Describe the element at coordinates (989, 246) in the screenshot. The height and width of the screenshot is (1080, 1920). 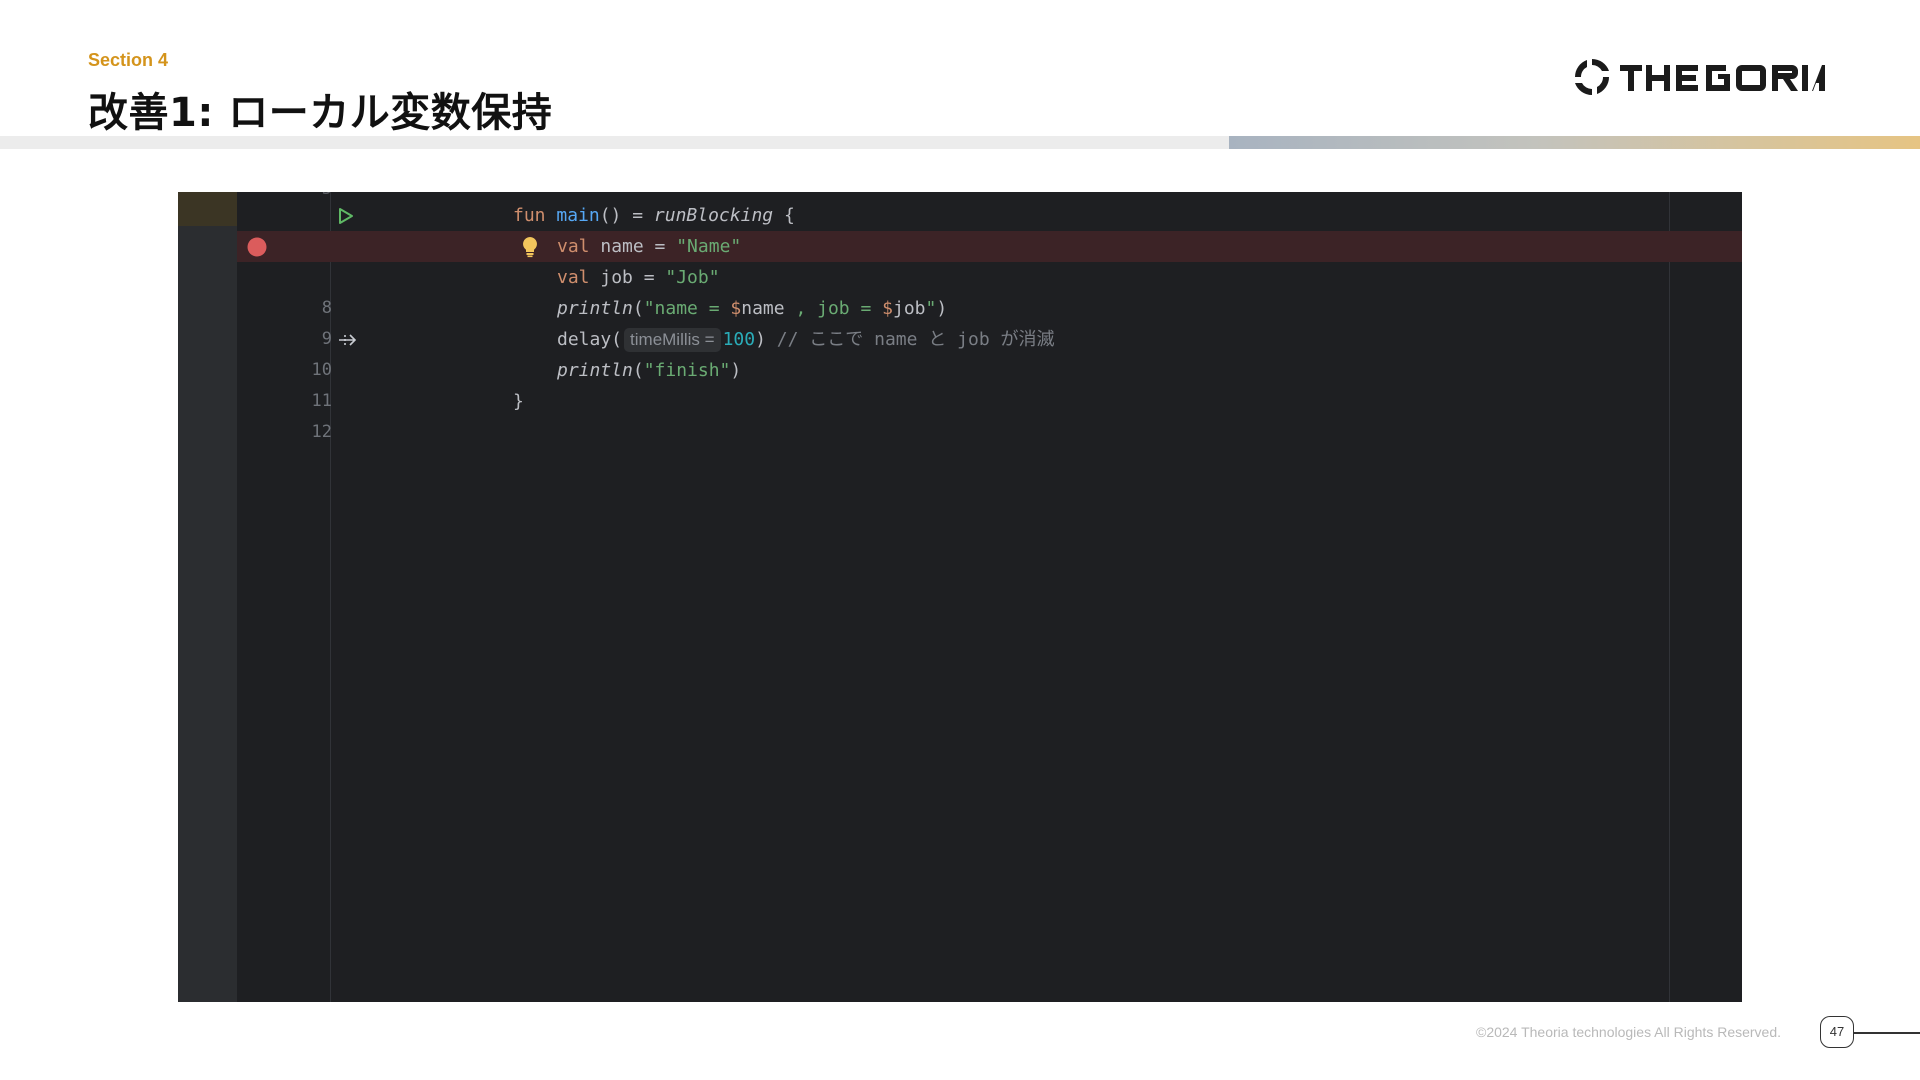
I see `code-line-7: val name = "Name"` at that location.